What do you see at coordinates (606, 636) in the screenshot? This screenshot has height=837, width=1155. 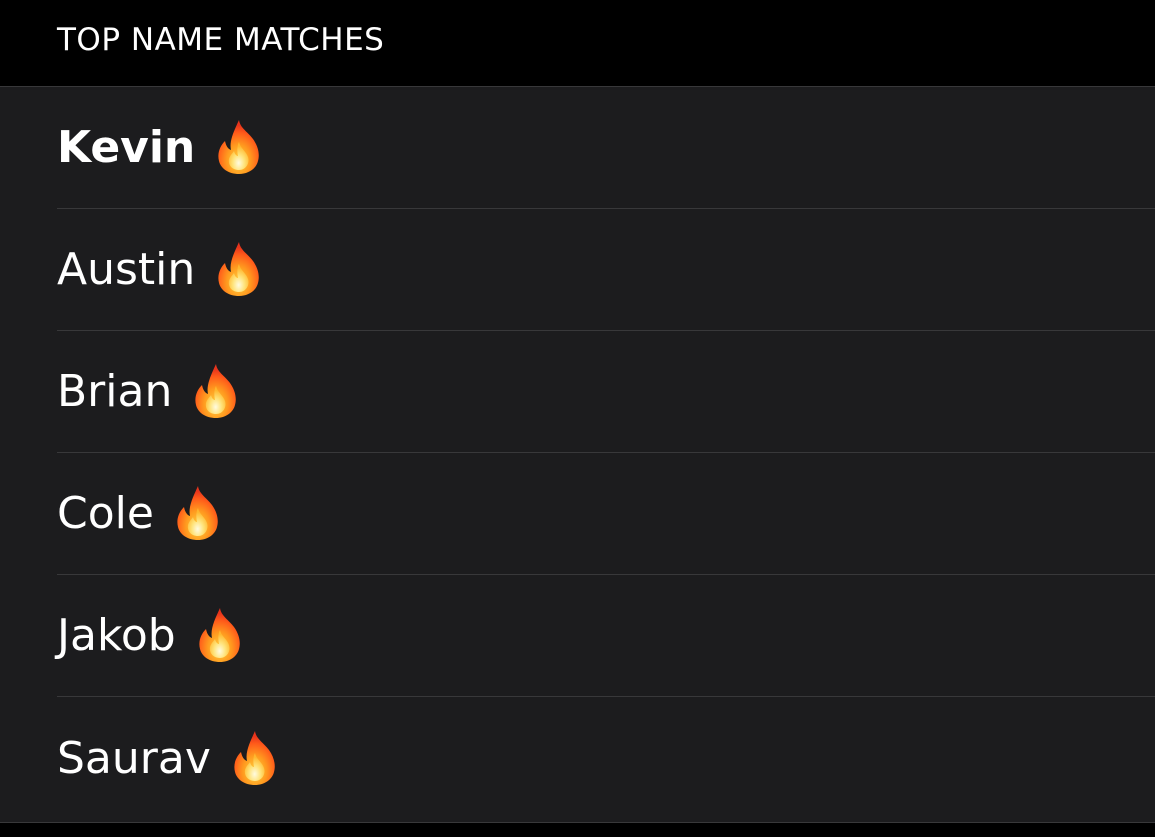 I see `list-item-jakob: Jakob` at bounding box center [606, 636].